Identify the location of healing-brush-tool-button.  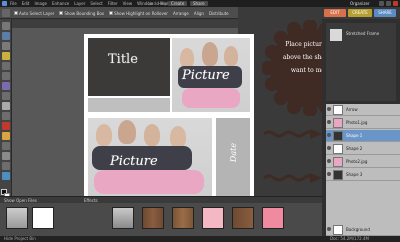
(6, 136).